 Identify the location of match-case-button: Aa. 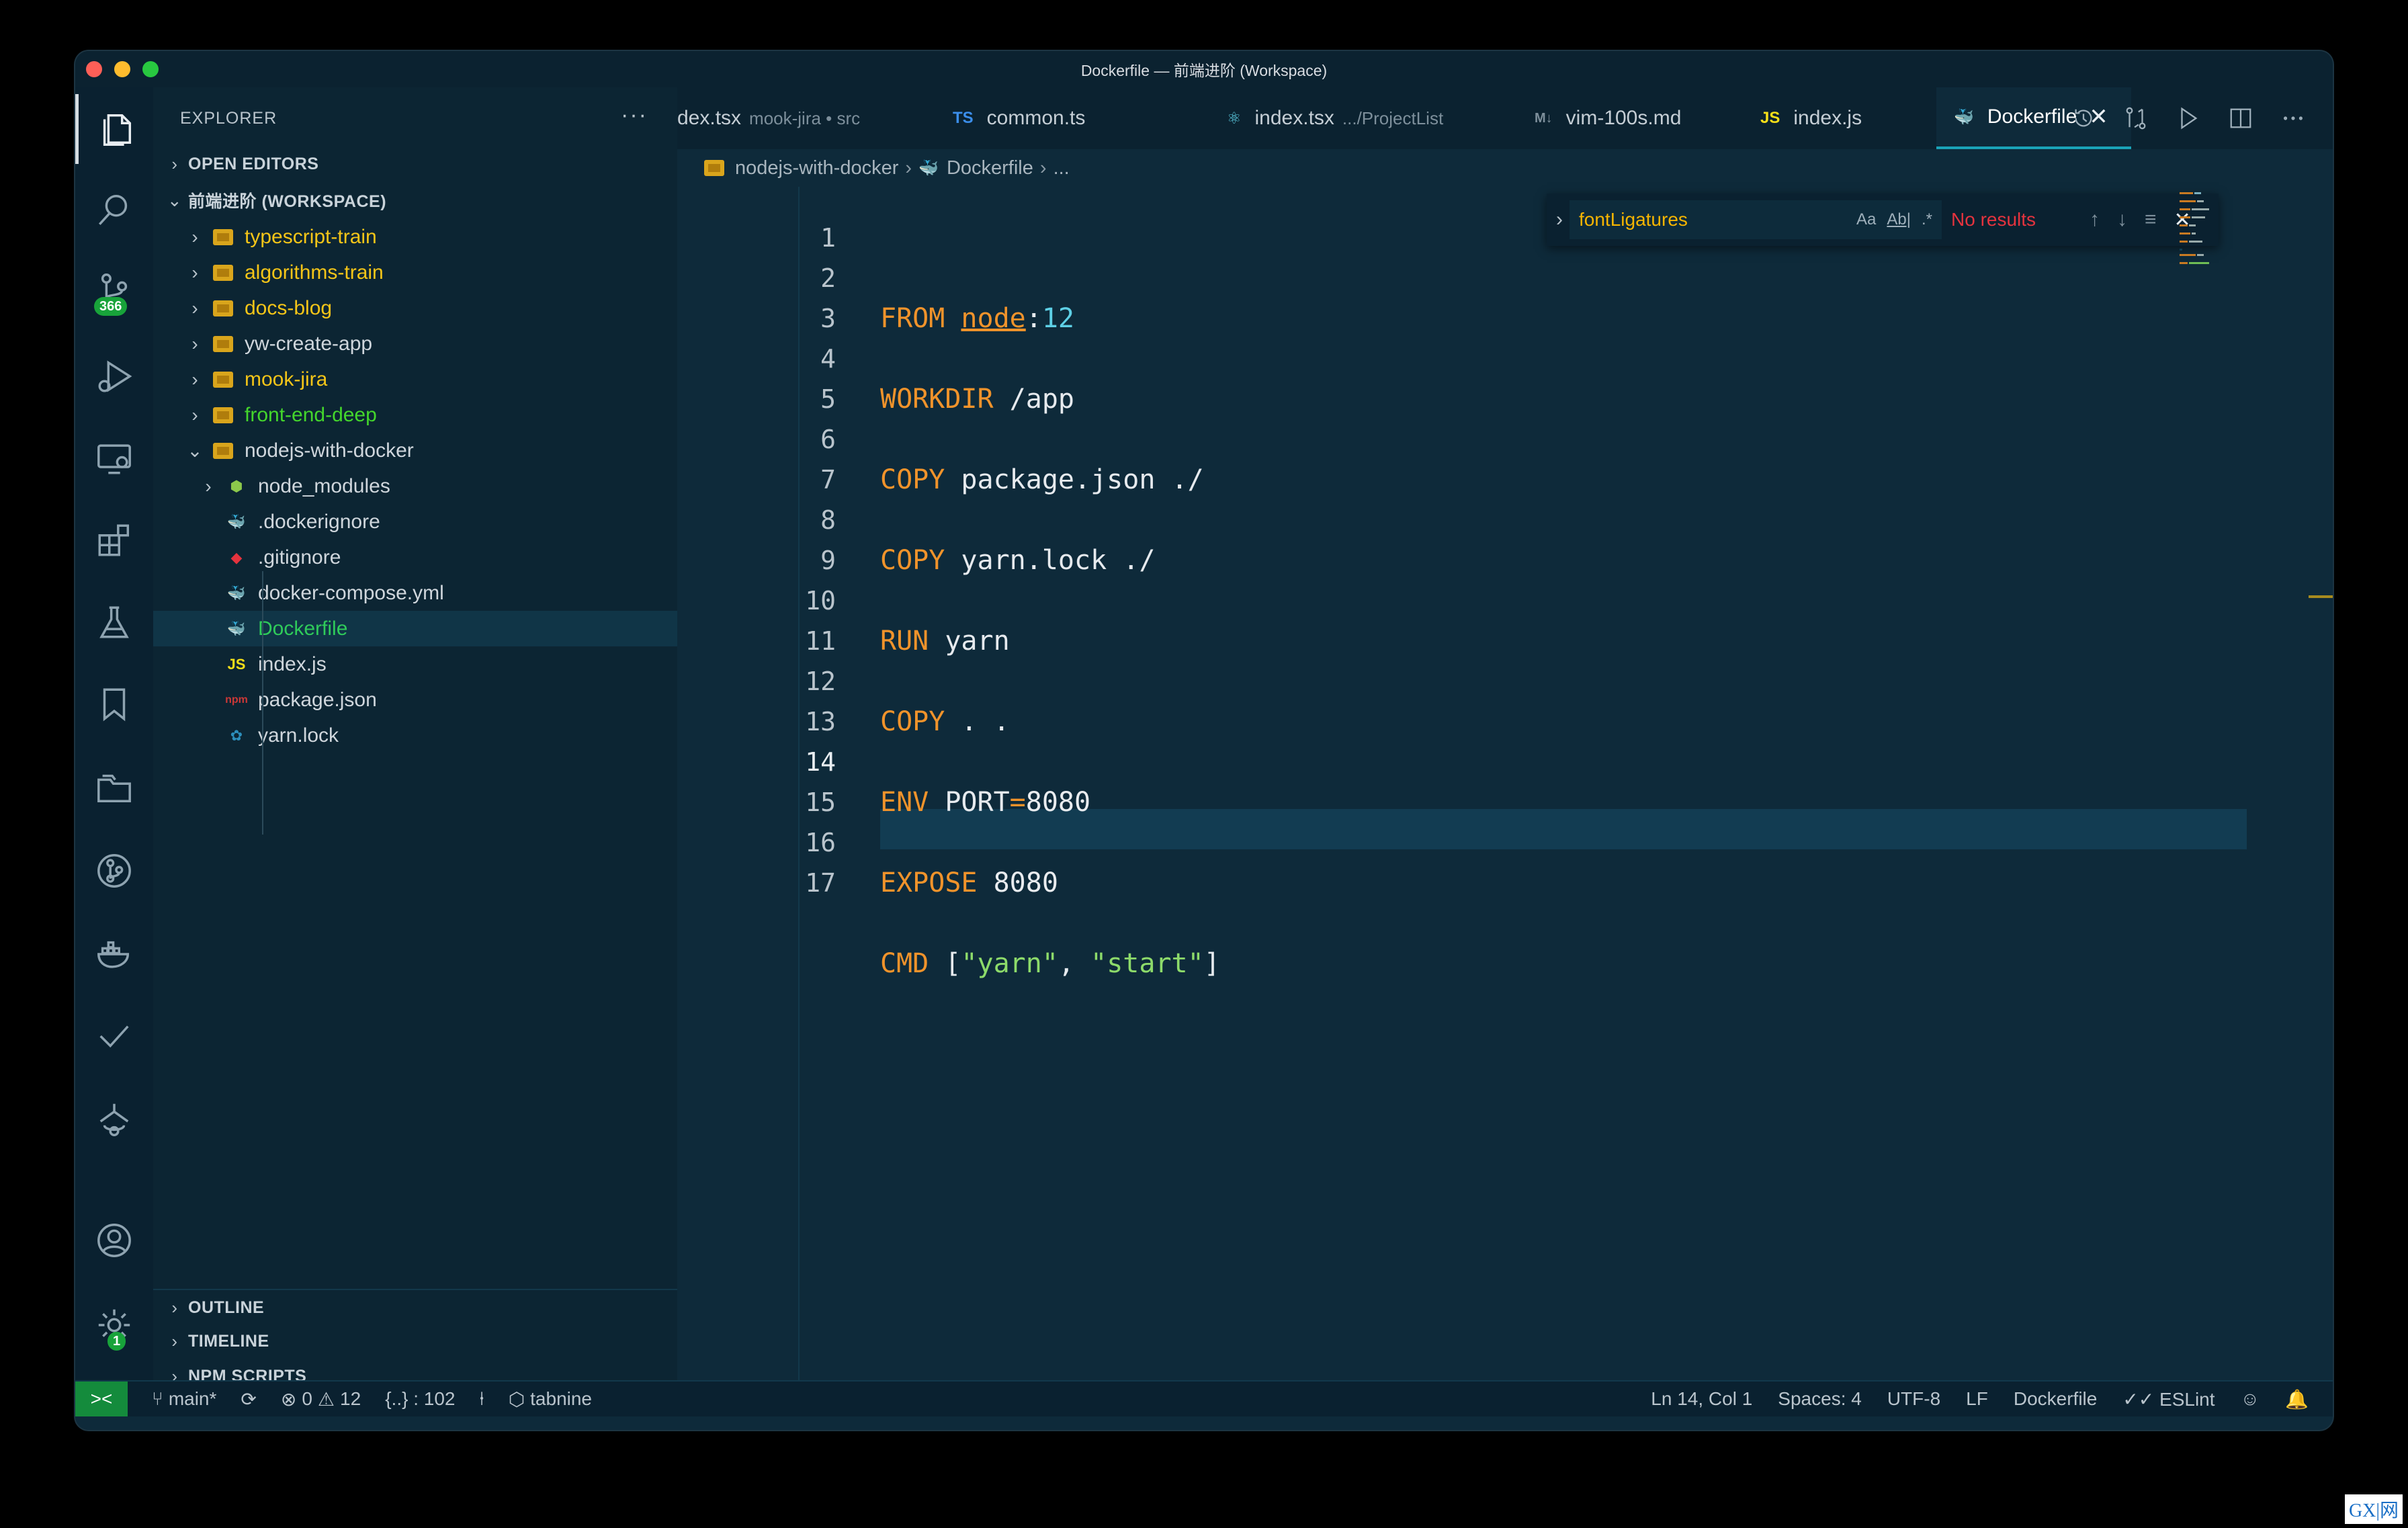
(1866, 219).